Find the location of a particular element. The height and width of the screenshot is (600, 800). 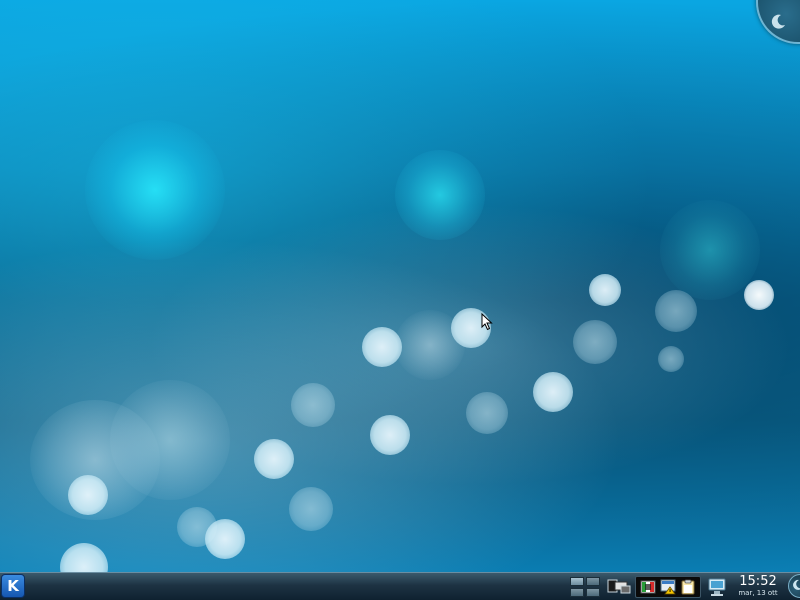

show-desktop-icon is located at coordinates (619, 587).